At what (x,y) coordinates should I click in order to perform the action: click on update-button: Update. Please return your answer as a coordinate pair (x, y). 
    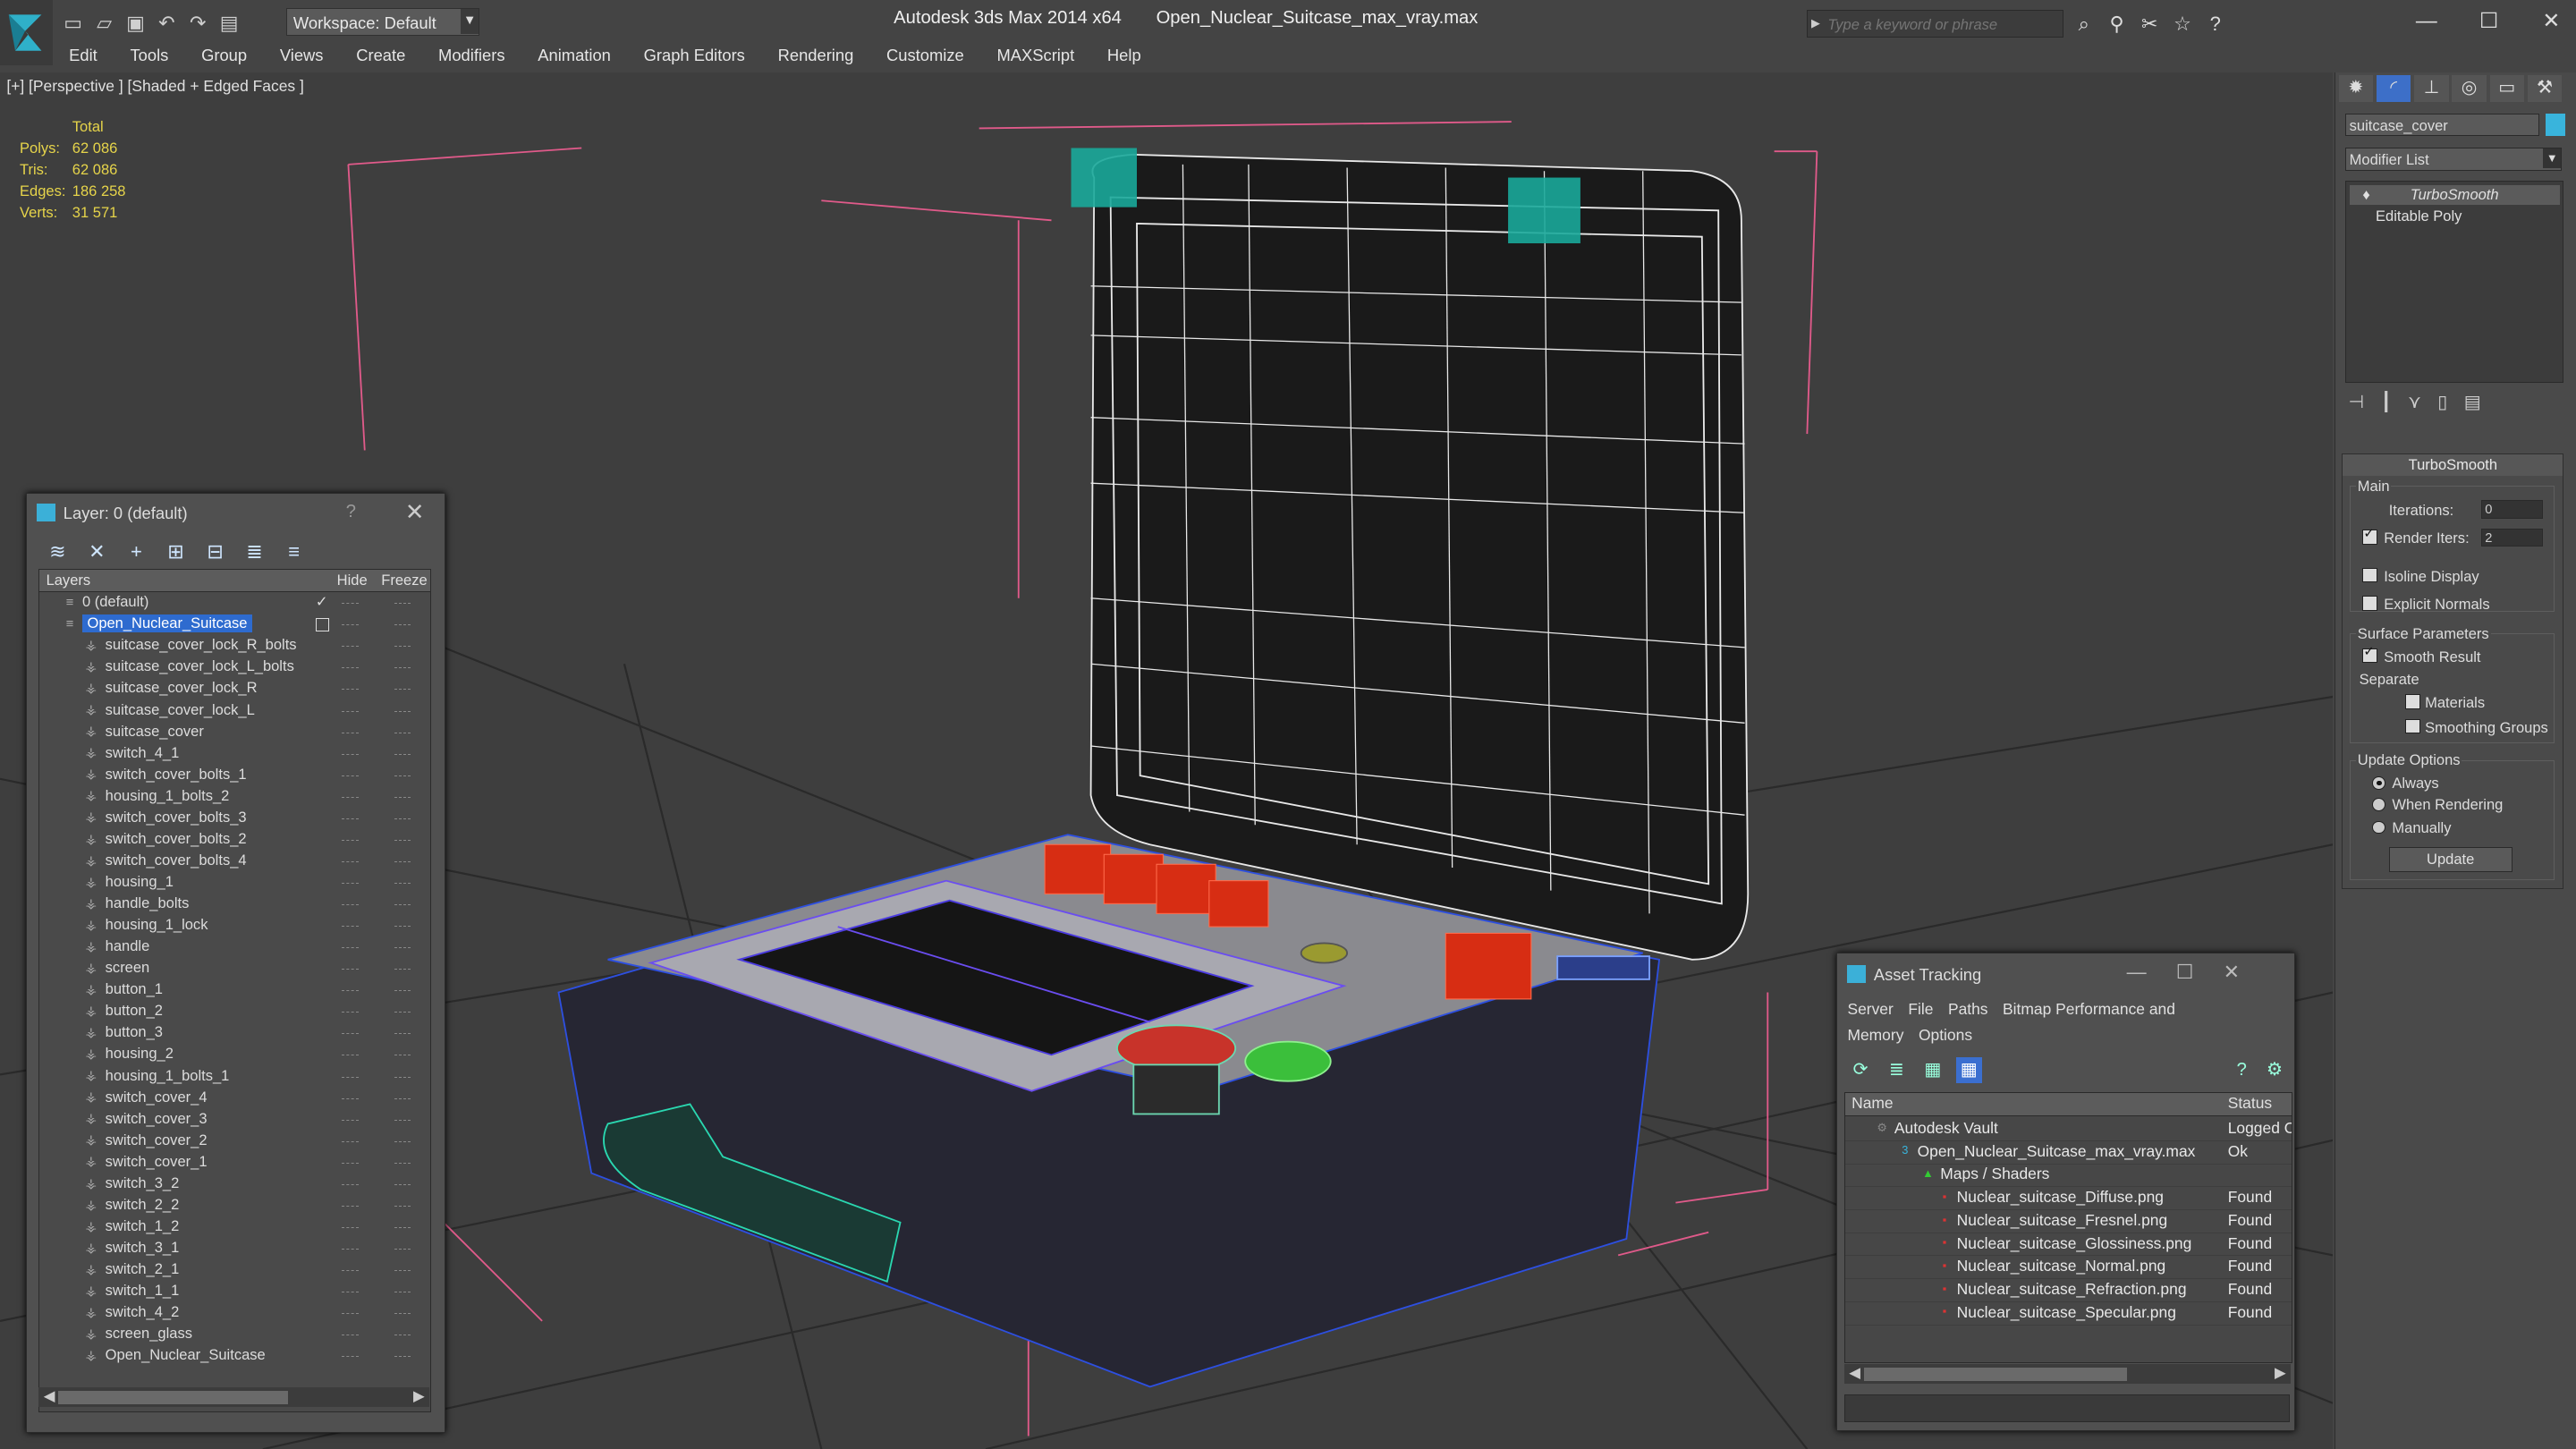
    Looking at the image, I should click on (2450, 859).